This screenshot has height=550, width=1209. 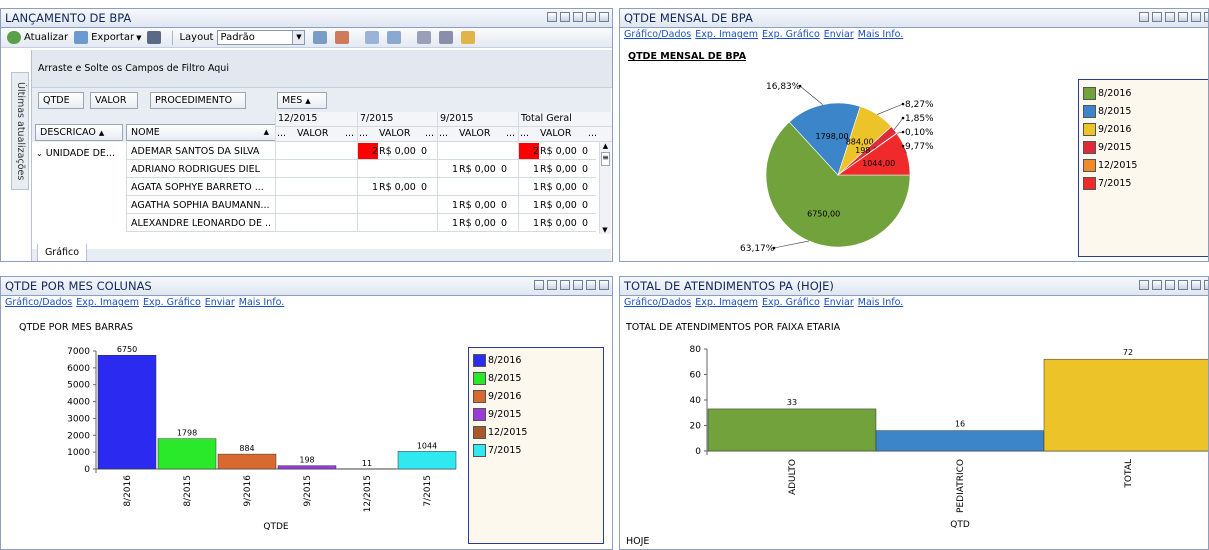 I want to click on bar, so click(x=427, y=460).